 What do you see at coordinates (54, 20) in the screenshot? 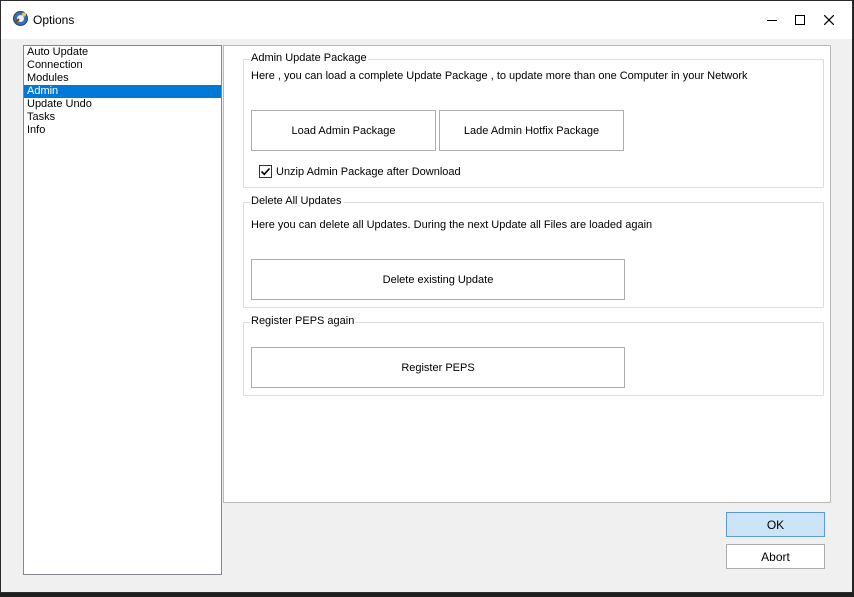
I see `window-title: Options` at bounding box center [54, 20].